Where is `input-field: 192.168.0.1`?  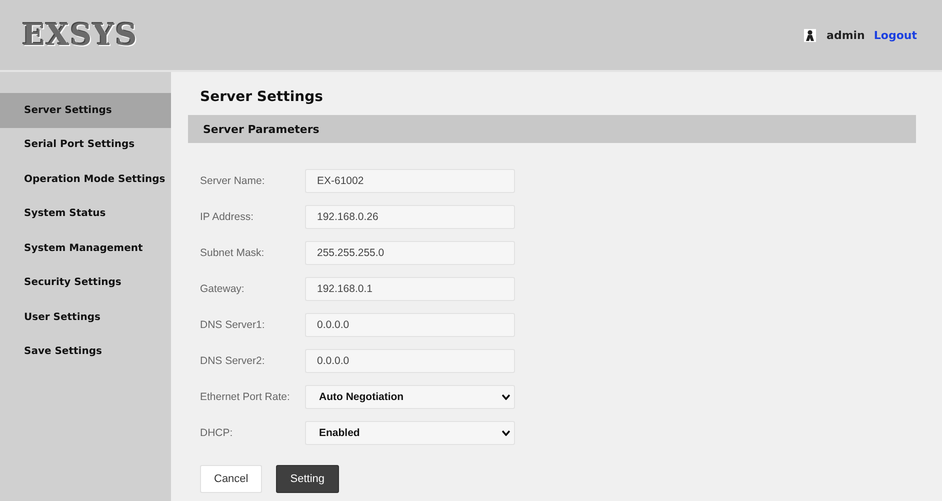
input-field: 192.168.0.1 is located at coordinates (410, 289).